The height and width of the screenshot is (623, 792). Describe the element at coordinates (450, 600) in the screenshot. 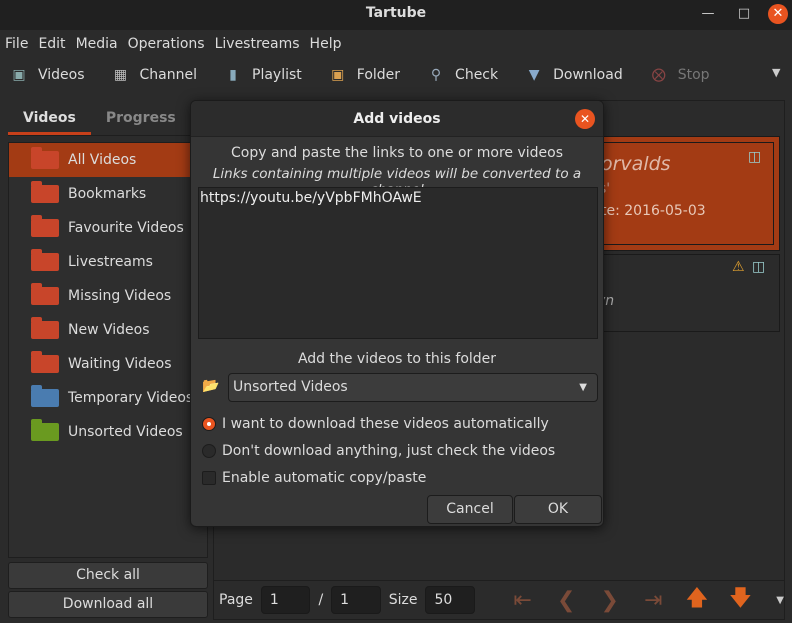

I see `size-input: 50` at that location.